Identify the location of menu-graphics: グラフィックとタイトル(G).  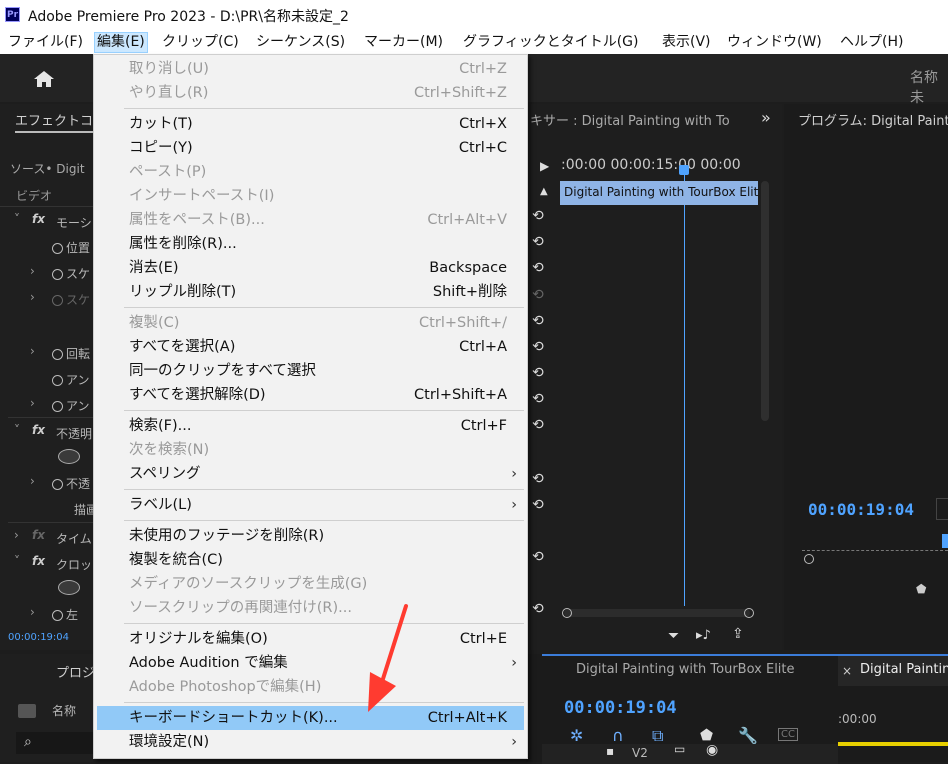
(551, 42).